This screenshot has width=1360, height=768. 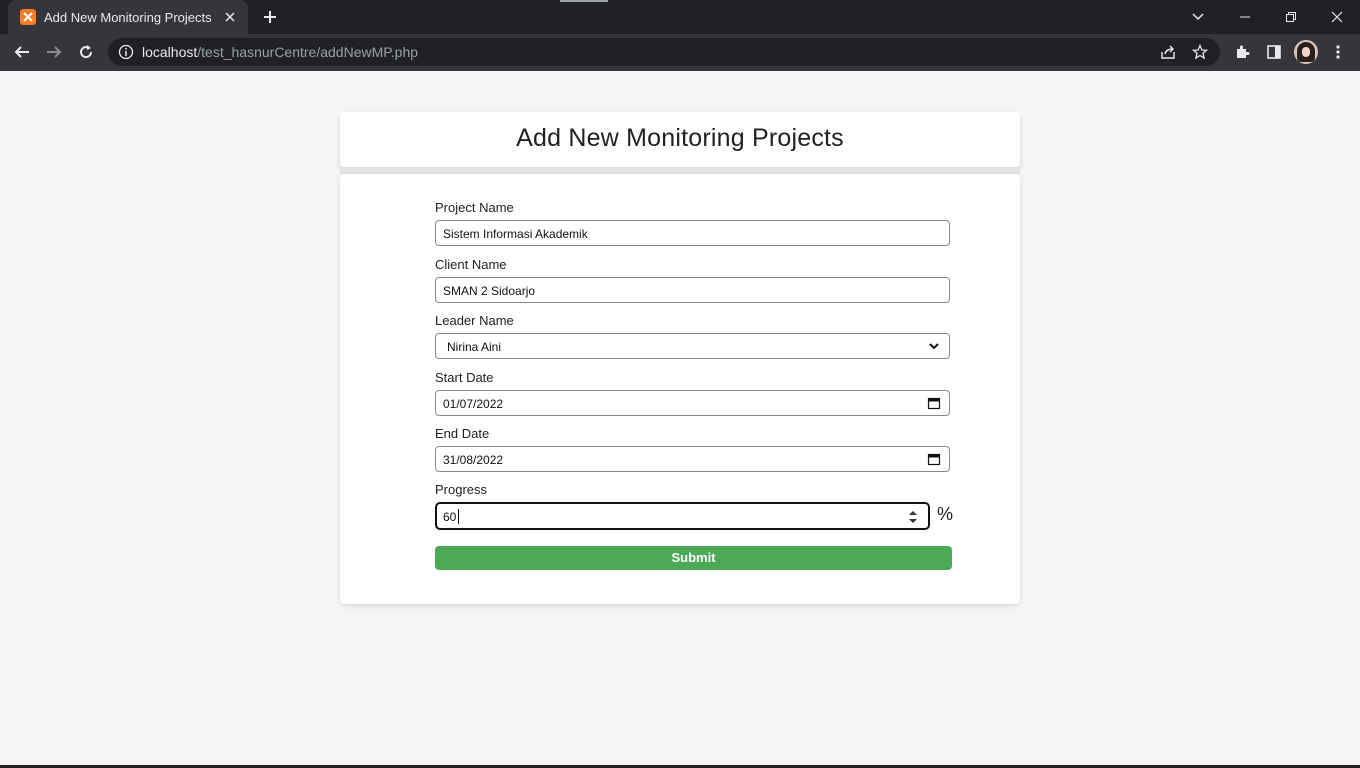 What do you see at coordinates (664, 52) in the screenshot?
I see `address-bar: localhost/test_hasnurCentre/addNewMP.php` at bounding box center [664, 52].